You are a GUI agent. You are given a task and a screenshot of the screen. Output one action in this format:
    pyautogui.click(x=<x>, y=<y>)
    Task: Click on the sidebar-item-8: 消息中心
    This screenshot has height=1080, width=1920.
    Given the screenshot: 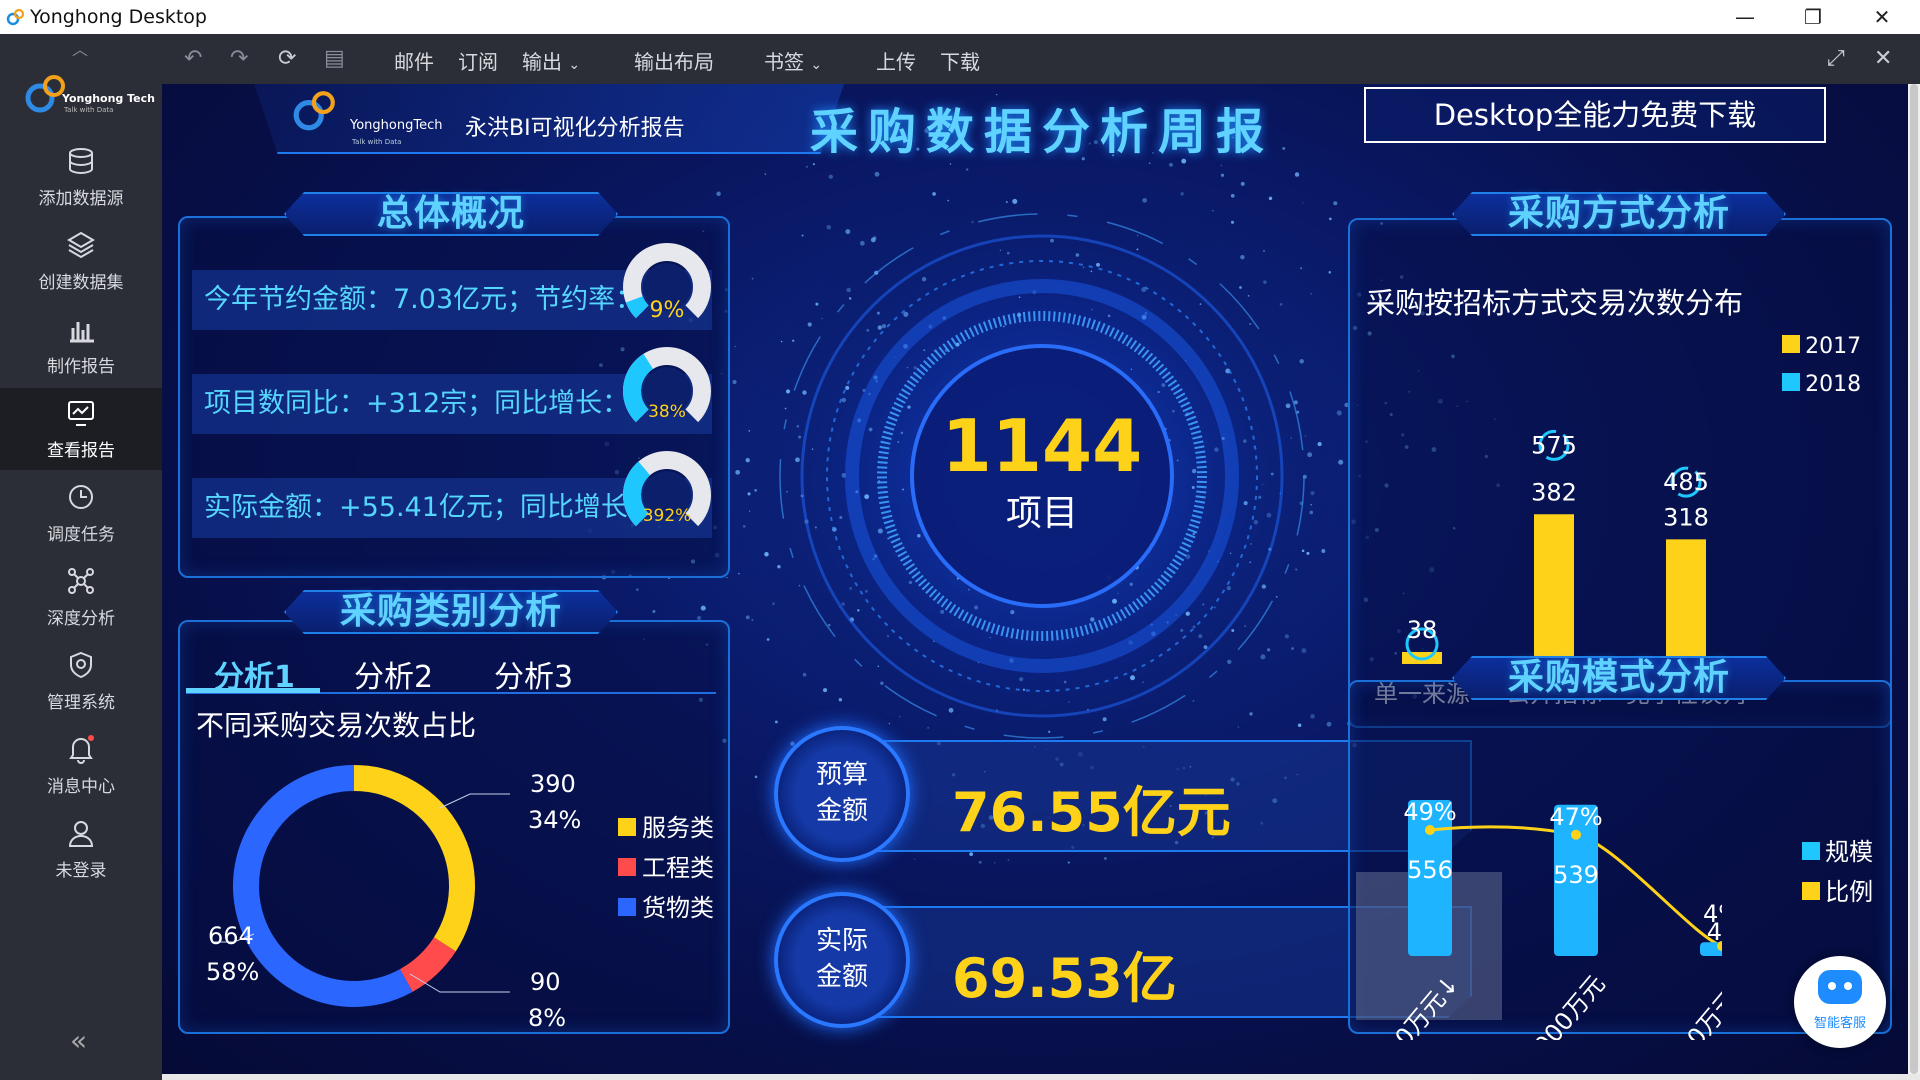 What is the action you would take?
    pyautogui.click(x=81, y=765)
    